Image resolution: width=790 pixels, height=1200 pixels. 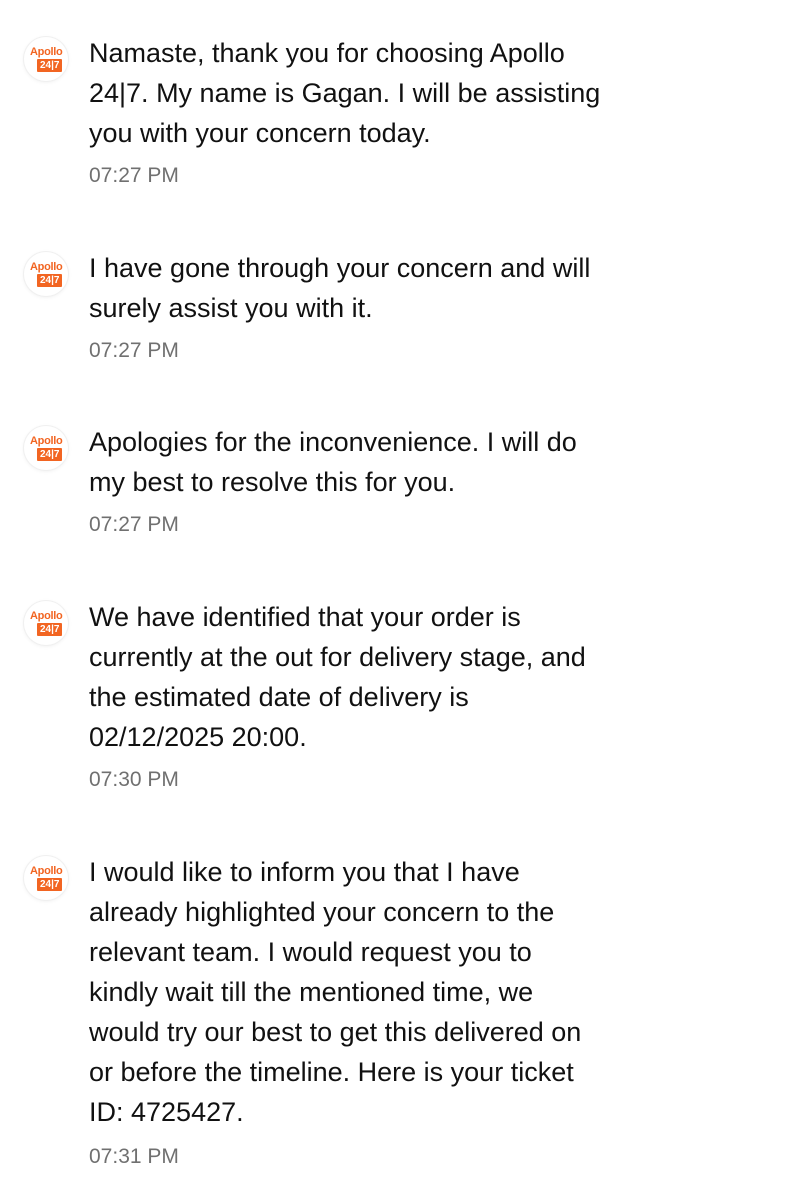 I want to click on message-line: Namaste, thank you for choosing Apollo, so click(x=327, y=53).